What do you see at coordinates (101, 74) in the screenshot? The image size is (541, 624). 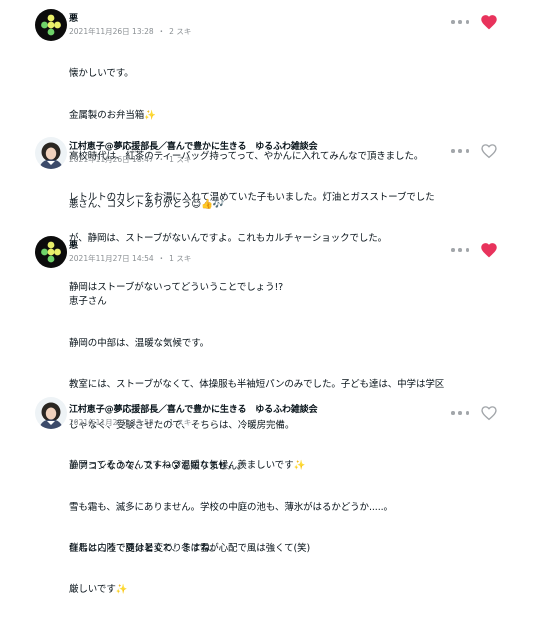 I see `comment-line: 懐かしいです。` at bounding box center [101, 74].